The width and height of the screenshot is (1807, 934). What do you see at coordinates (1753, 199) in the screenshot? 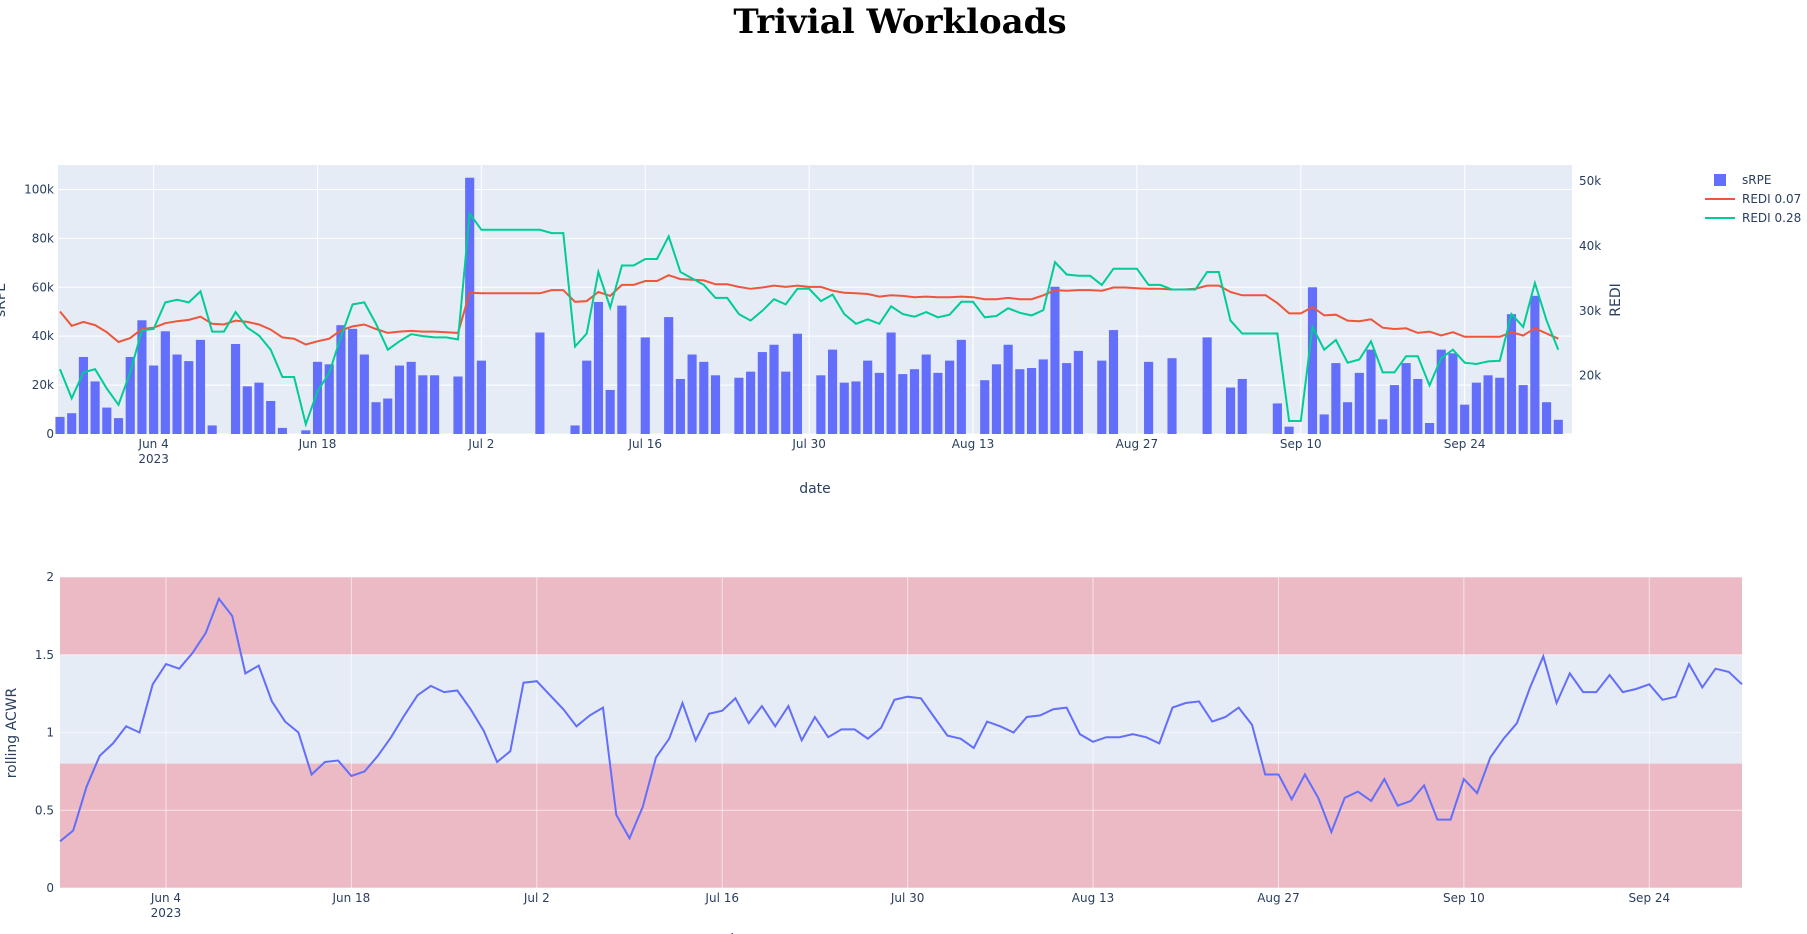
I see `legend: sRPE REDI 0.07 REDI 0.28` at bounding box center [1753, 199].